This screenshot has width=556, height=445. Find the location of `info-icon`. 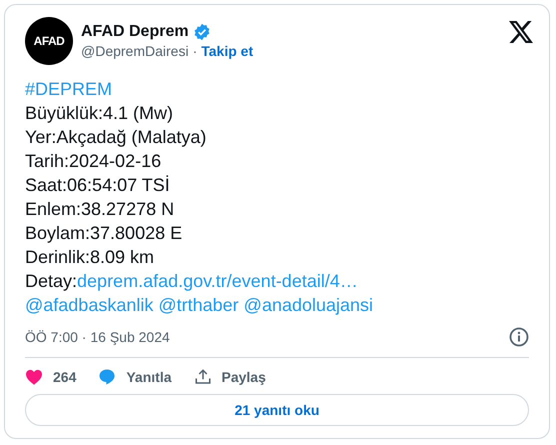

info-icon is located at coordinates (519, 337).